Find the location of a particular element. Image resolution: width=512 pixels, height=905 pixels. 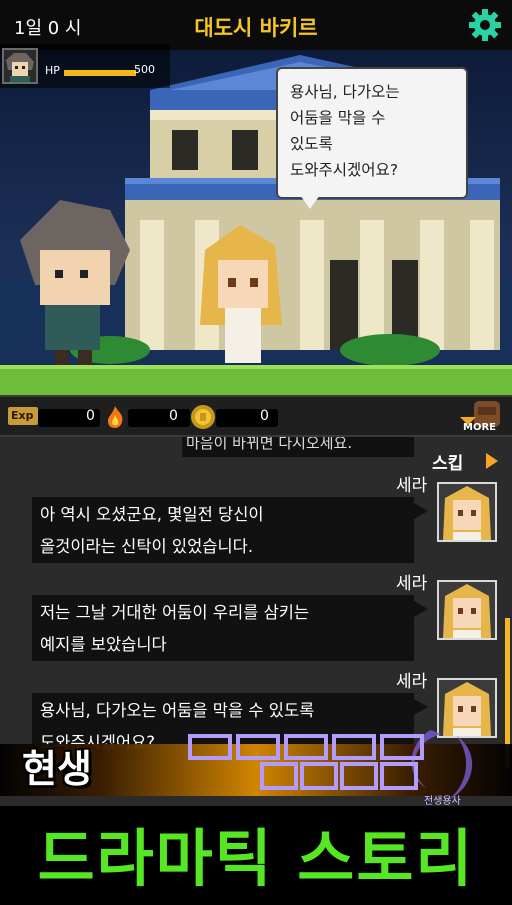

fire-track is located at coordinates (159, 418).